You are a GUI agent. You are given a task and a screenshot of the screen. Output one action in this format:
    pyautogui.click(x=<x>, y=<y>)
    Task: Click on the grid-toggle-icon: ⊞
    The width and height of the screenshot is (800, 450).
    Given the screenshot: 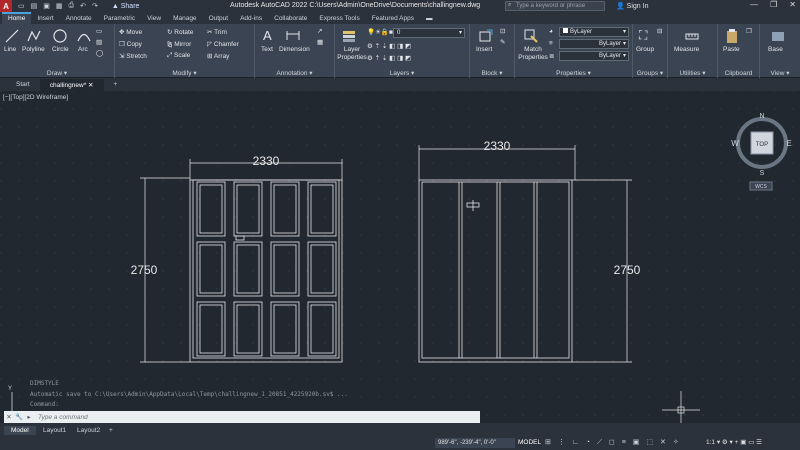 What is the action you would take?
    pyautogui.click(x=548, y=443)
    